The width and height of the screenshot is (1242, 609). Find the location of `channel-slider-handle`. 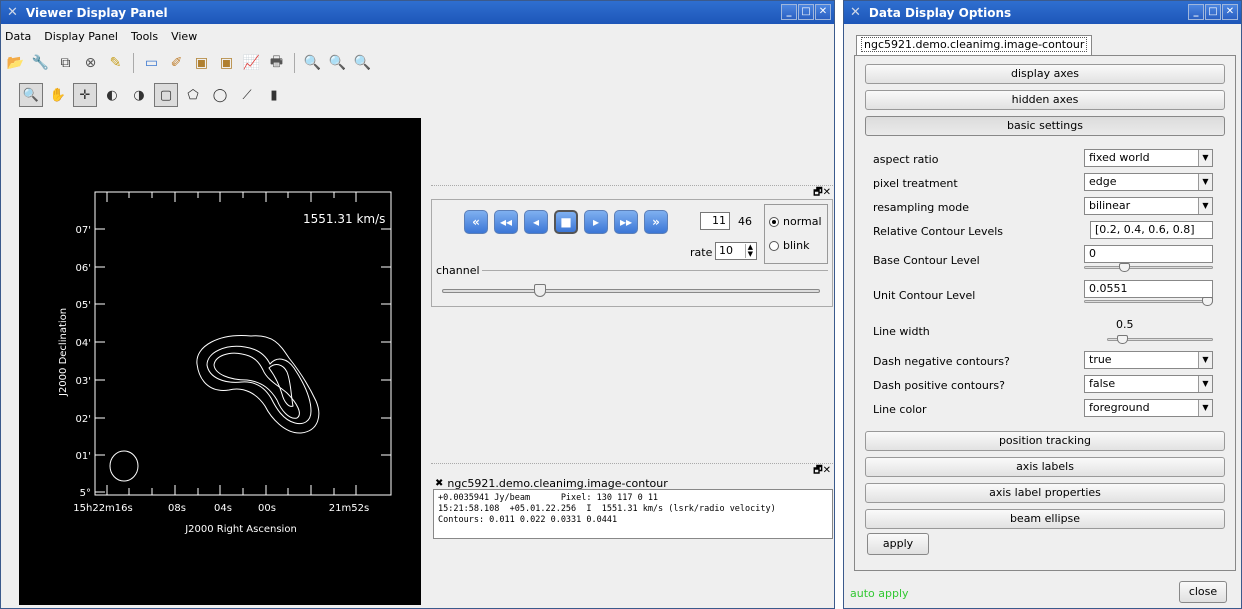

channel-slider-handle is located at coordinates (539, 290).